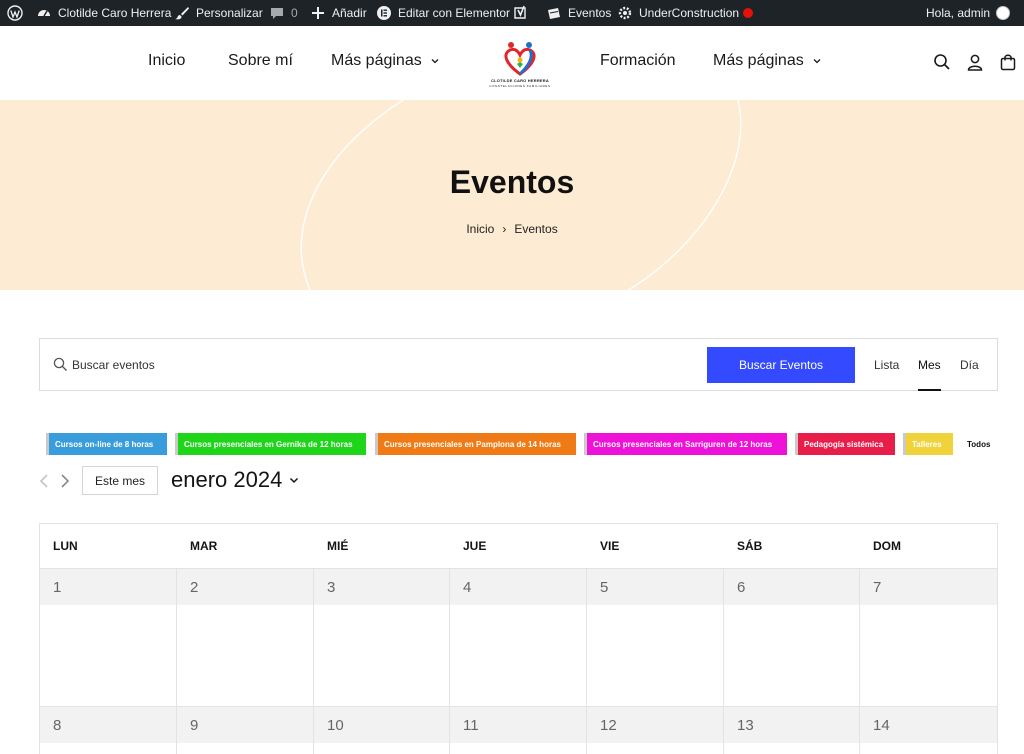 Image resolution: width=1024 pixels, height=754 pixels. Describe the element at coordinates (968, 13) in the screenshot. I see `admin-account: Hola, admin` at that location.